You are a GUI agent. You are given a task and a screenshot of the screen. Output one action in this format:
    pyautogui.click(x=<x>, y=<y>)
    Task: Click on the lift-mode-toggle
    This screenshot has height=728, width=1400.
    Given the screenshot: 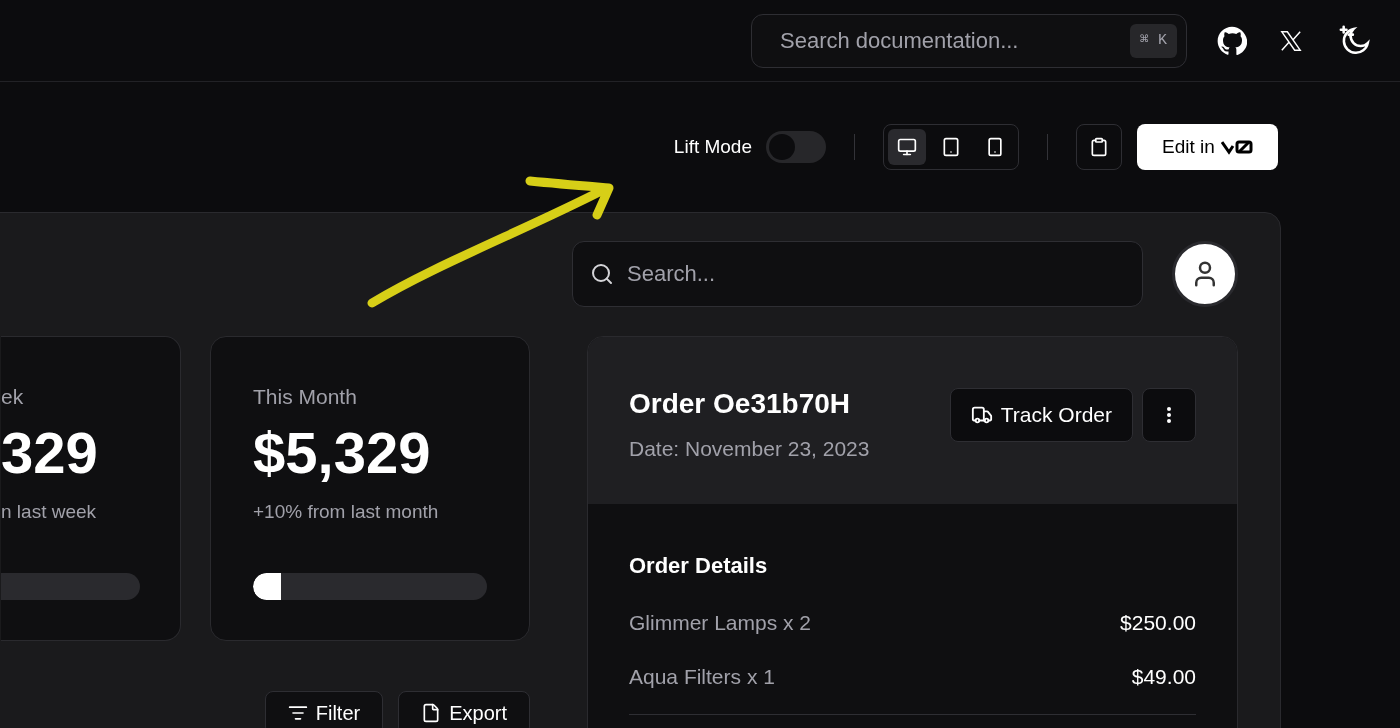 What is the action you would take?
    pyautogui.click(x=796, y=147)
    